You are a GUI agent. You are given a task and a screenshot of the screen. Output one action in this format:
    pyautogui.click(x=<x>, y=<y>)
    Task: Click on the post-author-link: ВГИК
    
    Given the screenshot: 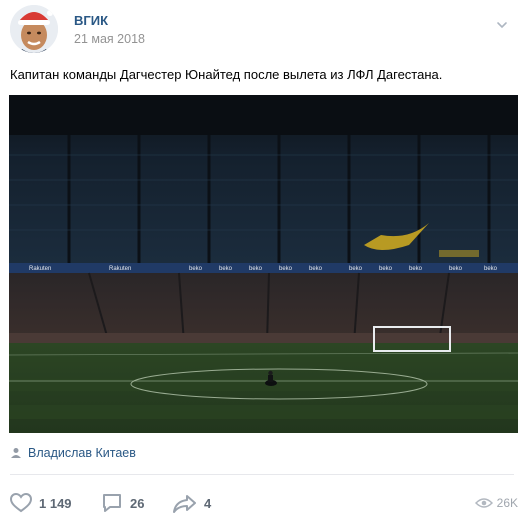 What is the action you would take?
    pyautogui.click(x=91, y=20)
    